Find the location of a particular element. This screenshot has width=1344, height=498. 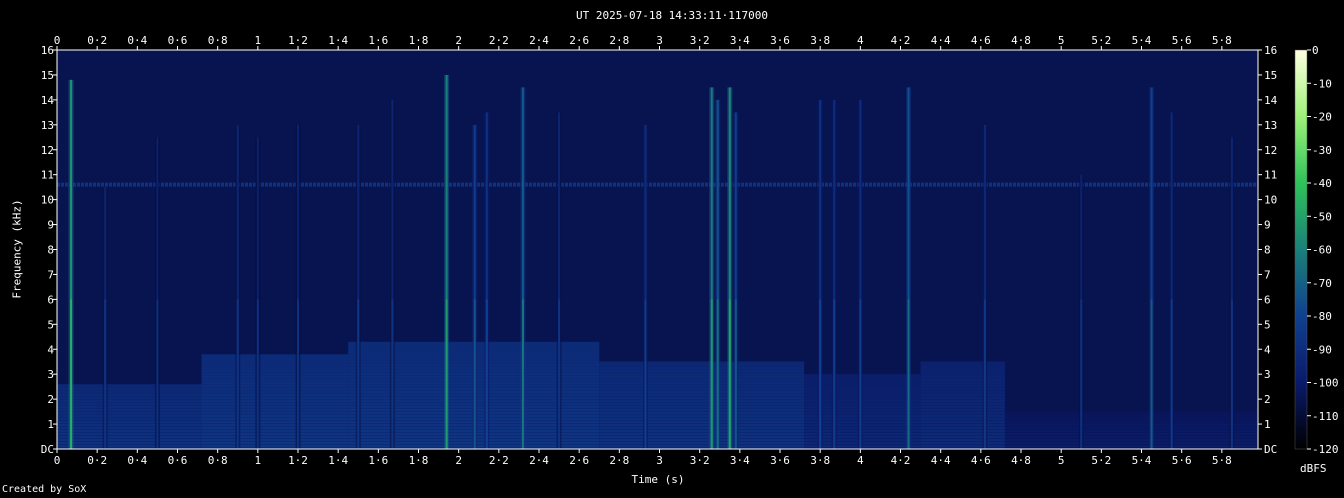

y-tick-label-right: 10 is located at coordinates (1270, 200).